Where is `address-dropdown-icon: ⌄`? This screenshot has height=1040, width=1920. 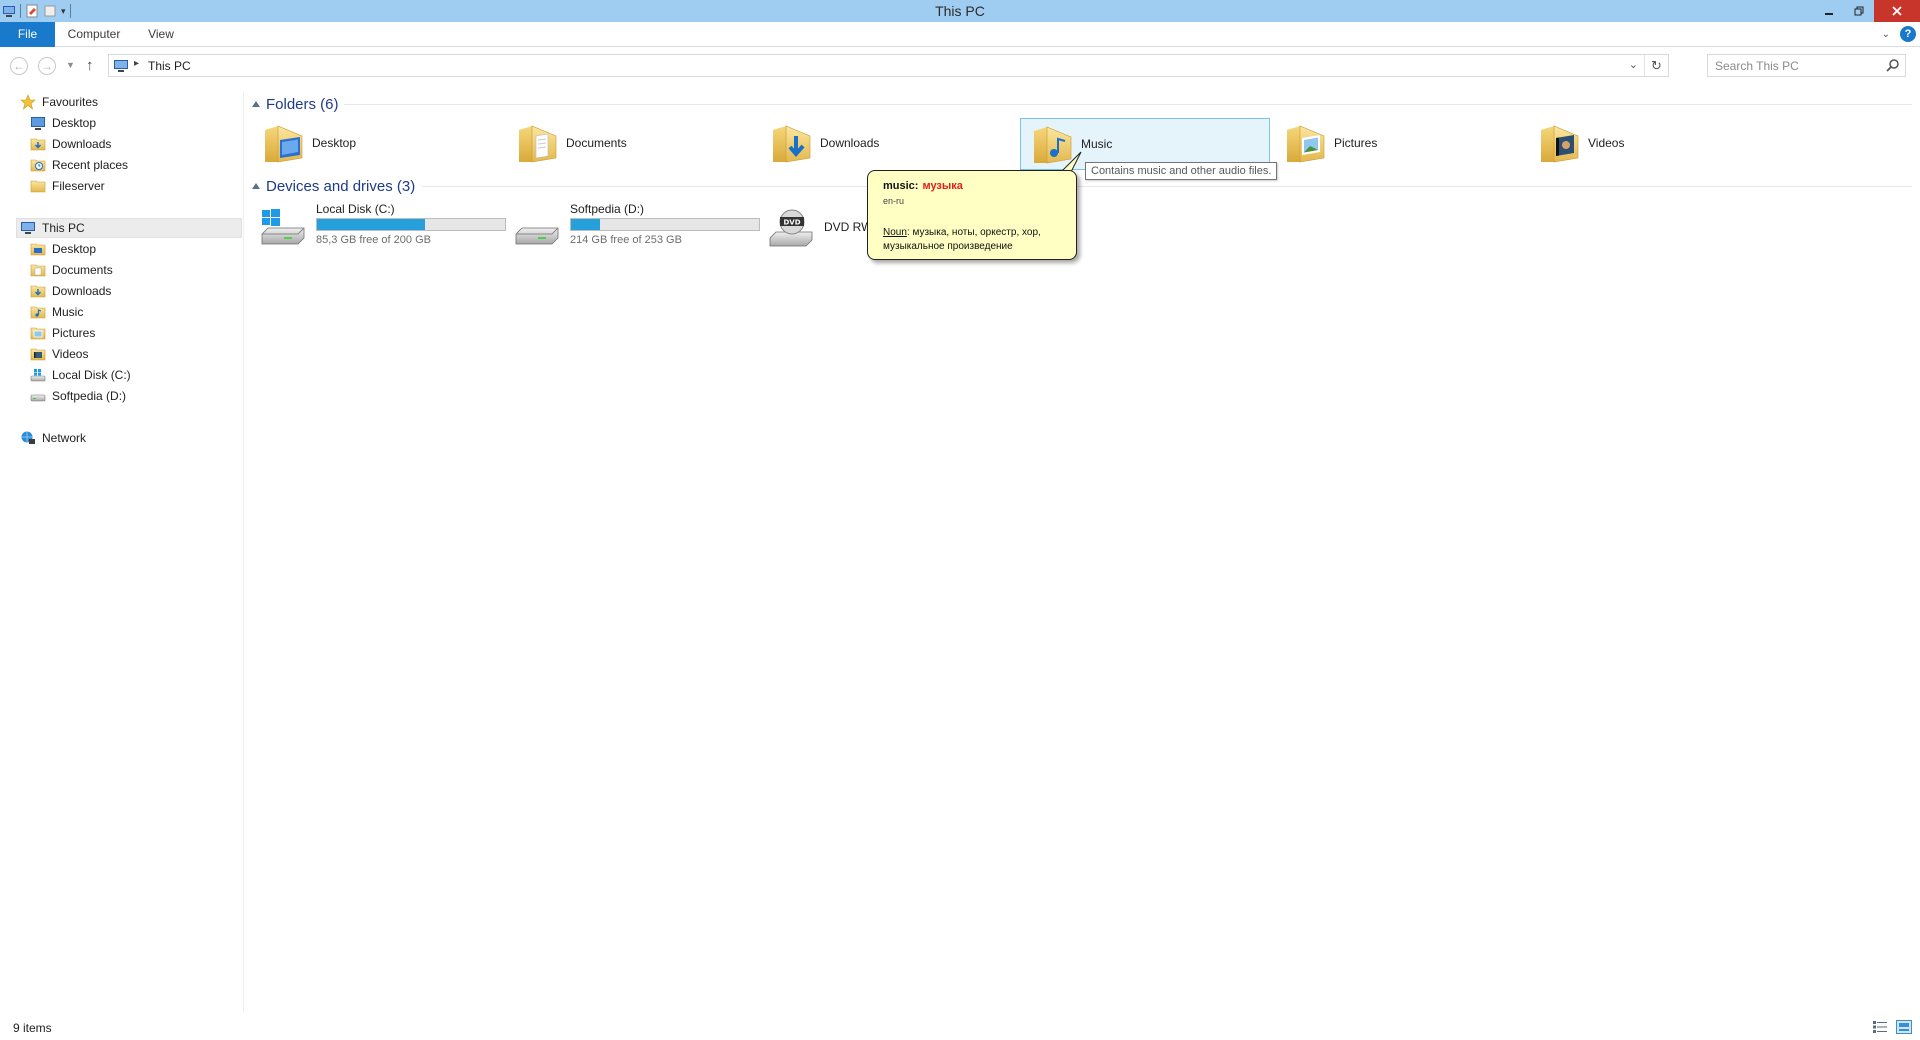
address-dropdown-icon: ⌄ is located at coordinates (1633, 64).